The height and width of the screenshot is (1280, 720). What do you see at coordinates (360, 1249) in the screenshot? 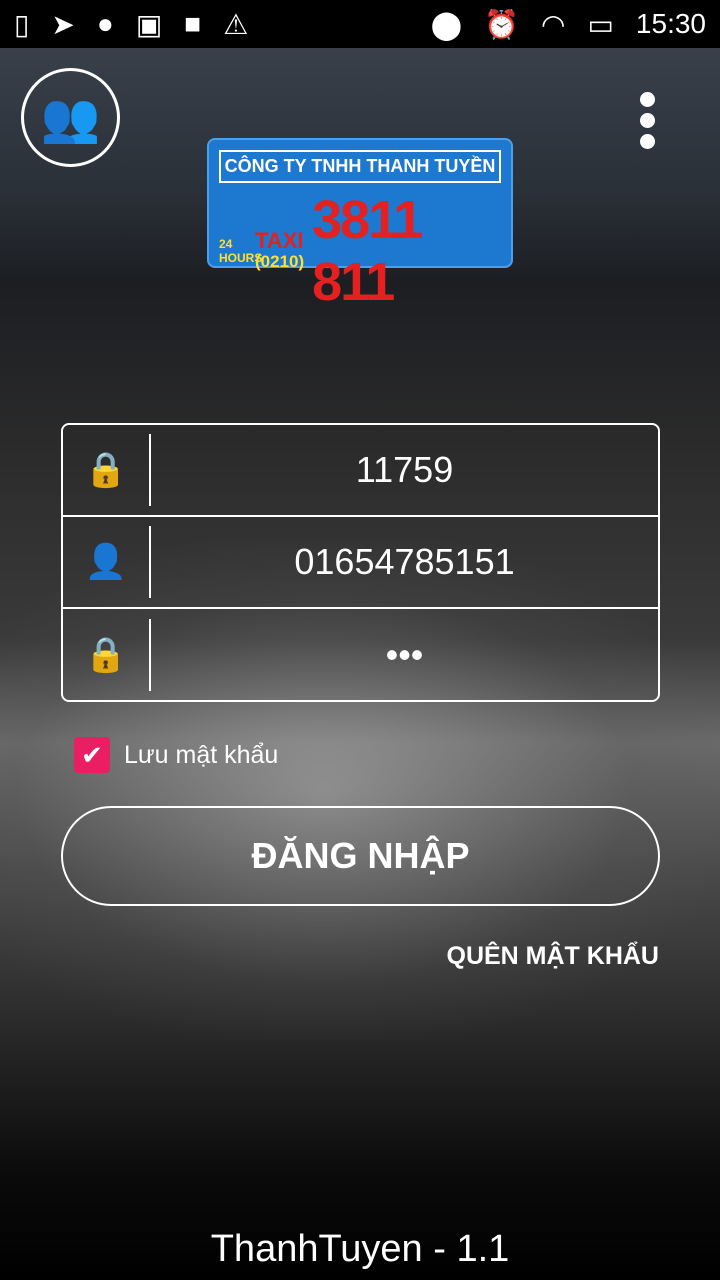
I see `app-version: ThanhTuyen - 1.1` at bounding box center [360, 1249].